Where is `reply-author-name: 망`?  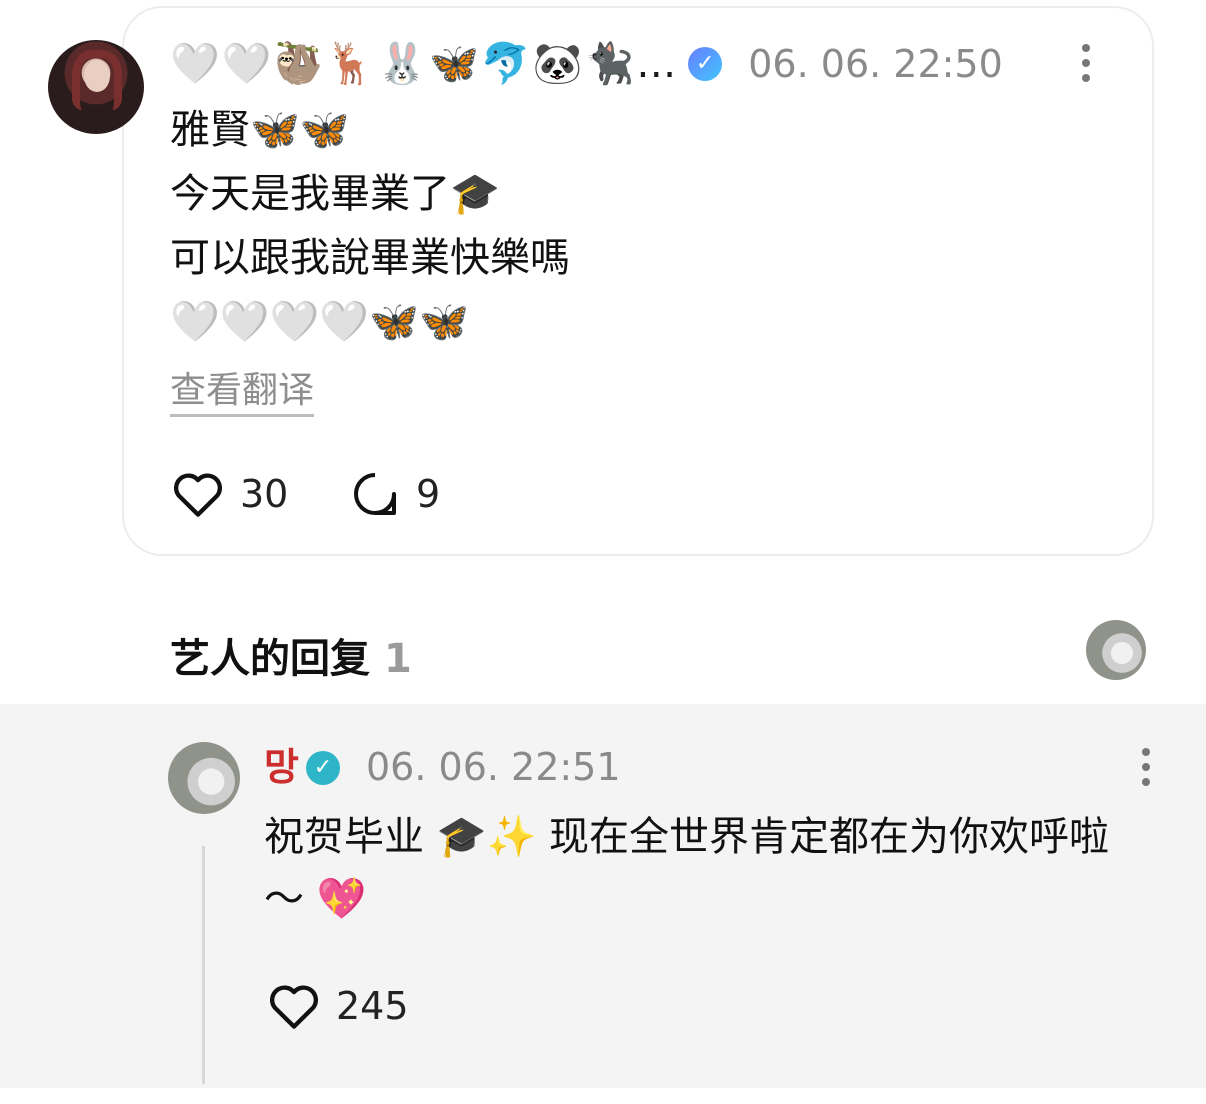
reply-author-name: 망 is located at coordinates (281, 767).